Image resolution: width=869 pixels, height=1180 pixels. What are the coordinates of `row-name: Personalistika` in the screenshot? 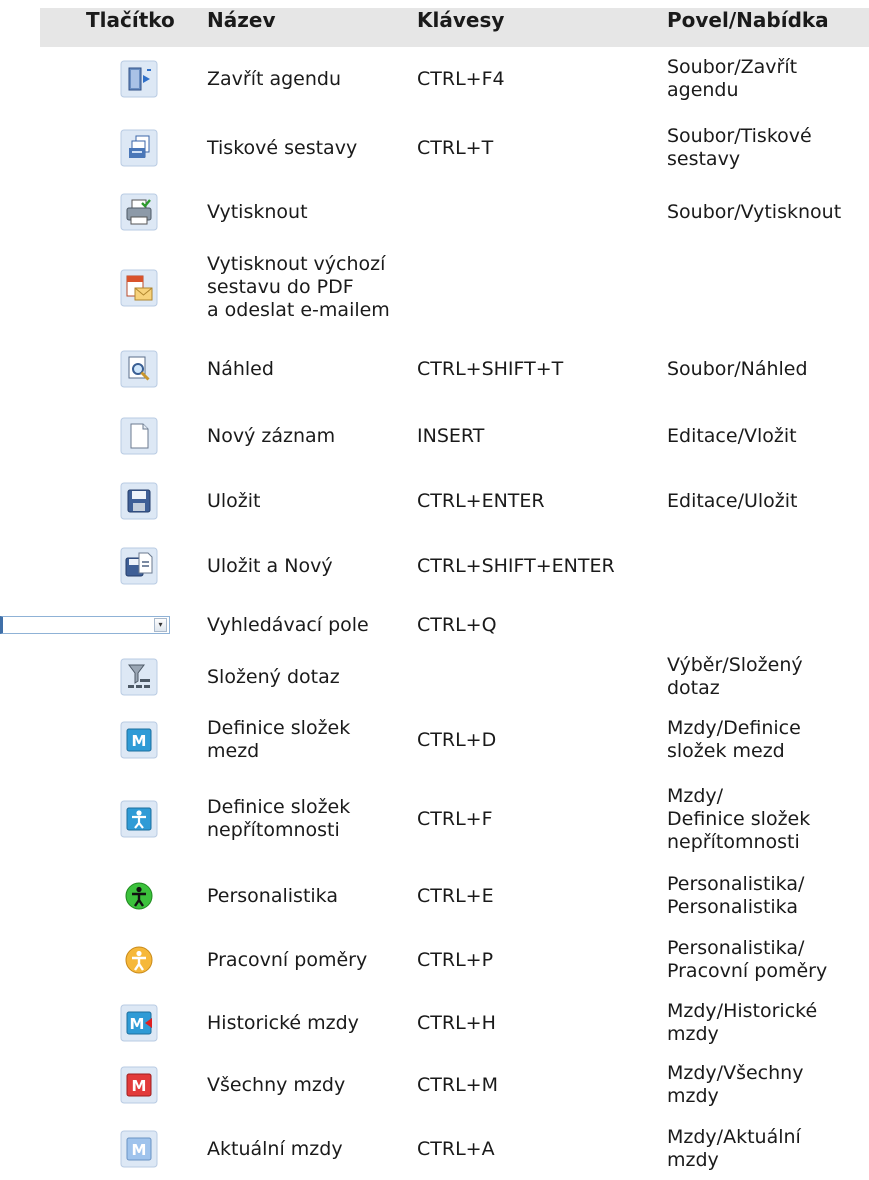 It's located at (272, 895).